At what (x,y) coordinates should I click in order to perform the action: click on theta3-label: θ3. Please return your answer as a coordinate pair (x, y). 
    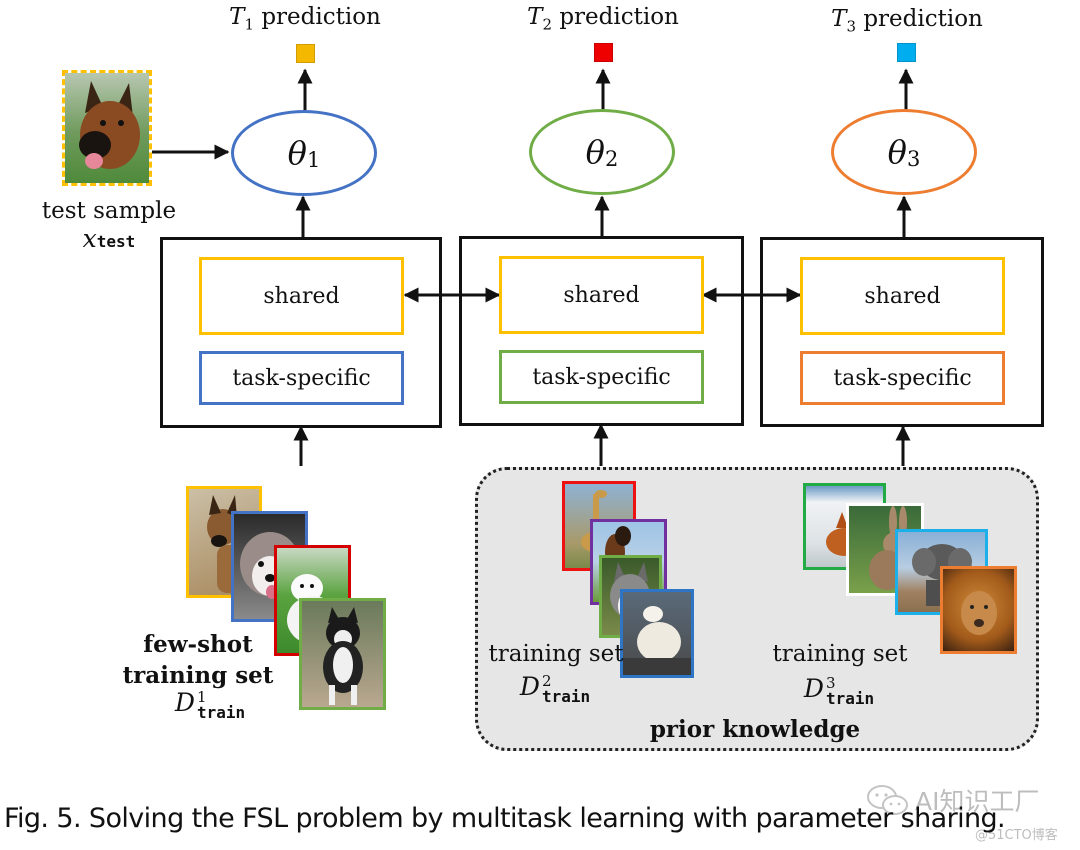
    Looking at the image, I should click on (904, 152).